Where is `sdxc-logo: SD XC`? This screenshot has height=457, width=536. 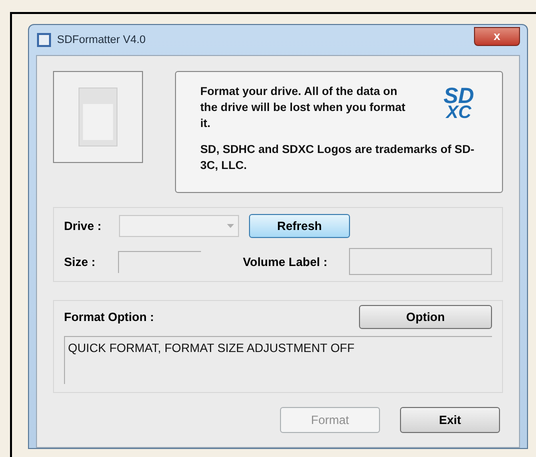
sdxc-logo: SD XC is located at coordinates (458, 106).